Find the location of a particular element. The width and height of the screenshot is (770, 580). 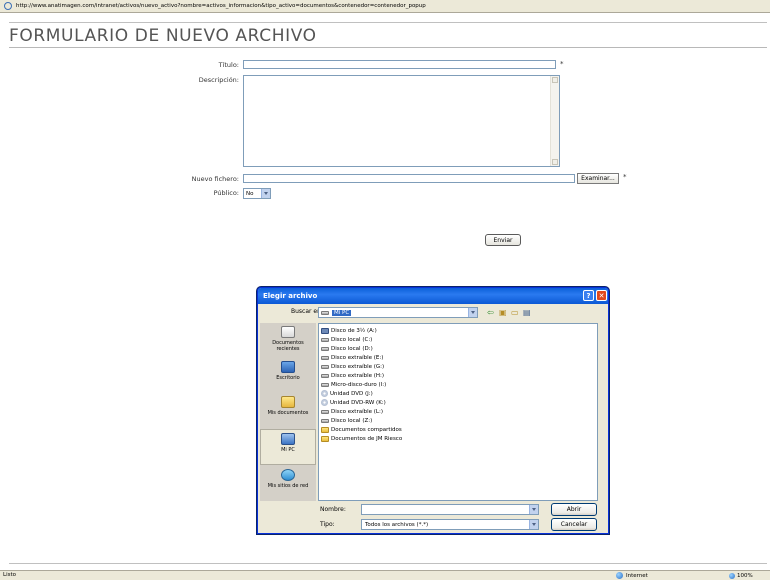

security-zone: Internet is located at coordinates (632, 575).